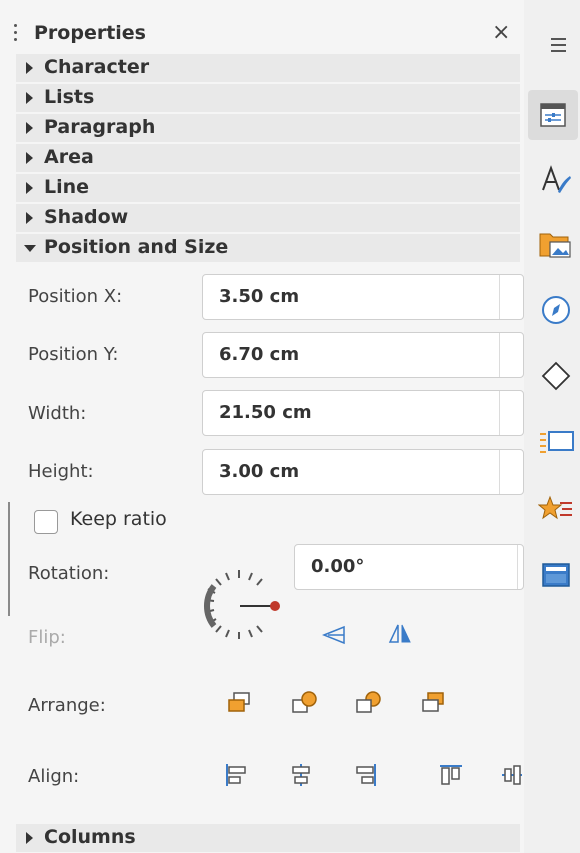 The image size is (580, 853). What do you see at coordinates (259, 471) in the screenshot?
I see `height-value: 3.00 cm` at bounding box center [259, 471].